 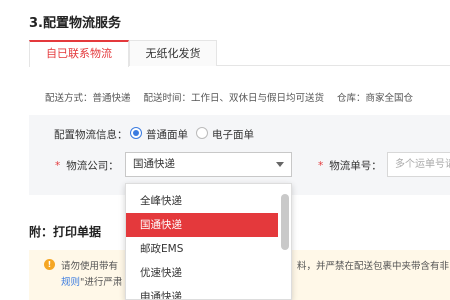 I want to click on notice-line-2: 规则"进行严肃, so click(x=92, y=282).